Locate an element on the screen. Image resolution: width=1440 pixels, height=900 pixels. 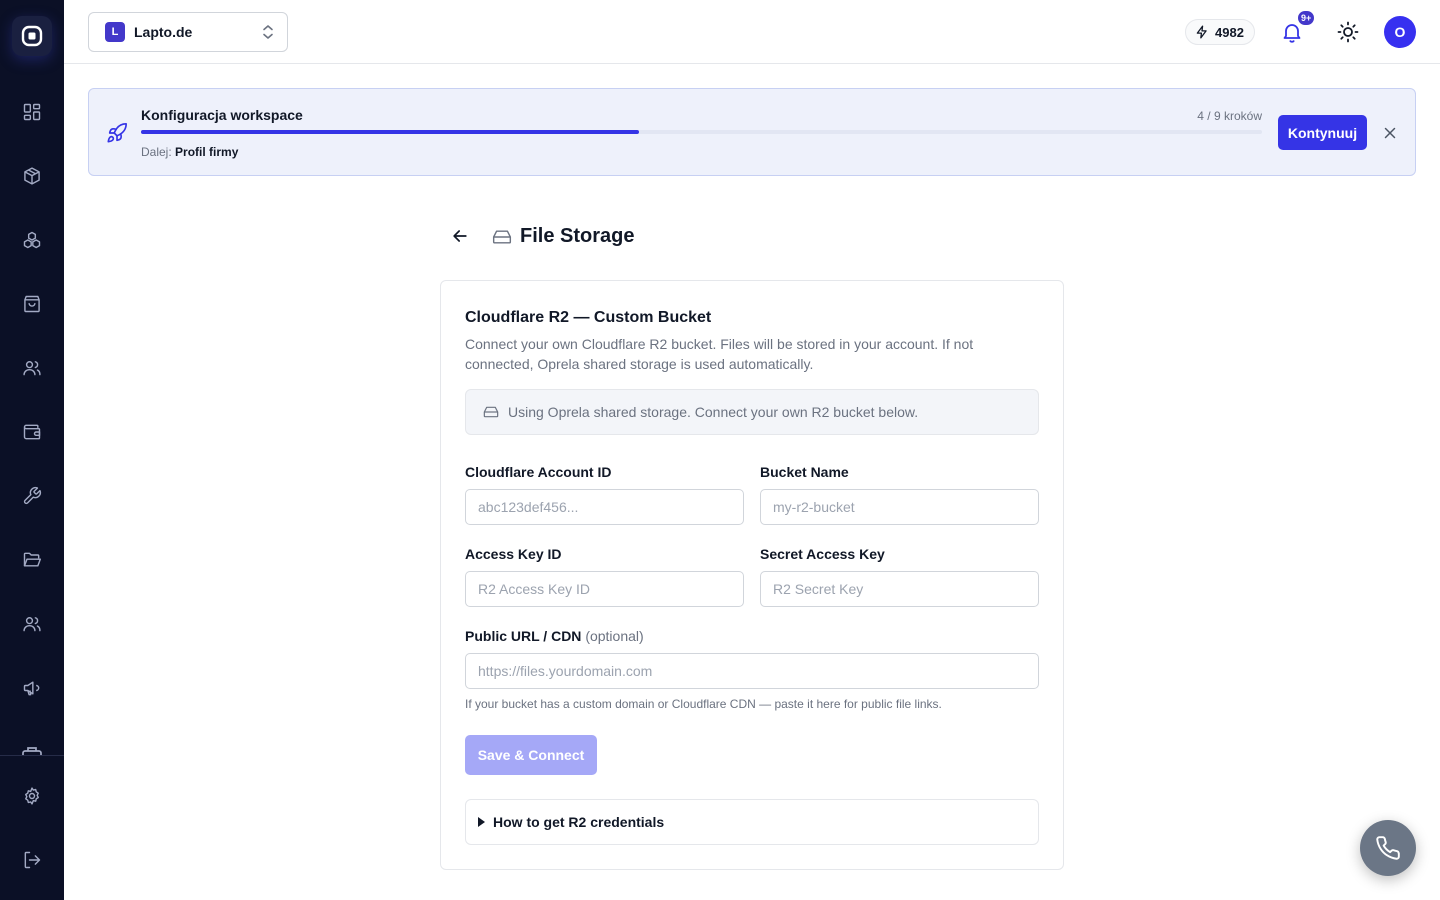
settings-gear-icon is located at coordinates (32, 796).